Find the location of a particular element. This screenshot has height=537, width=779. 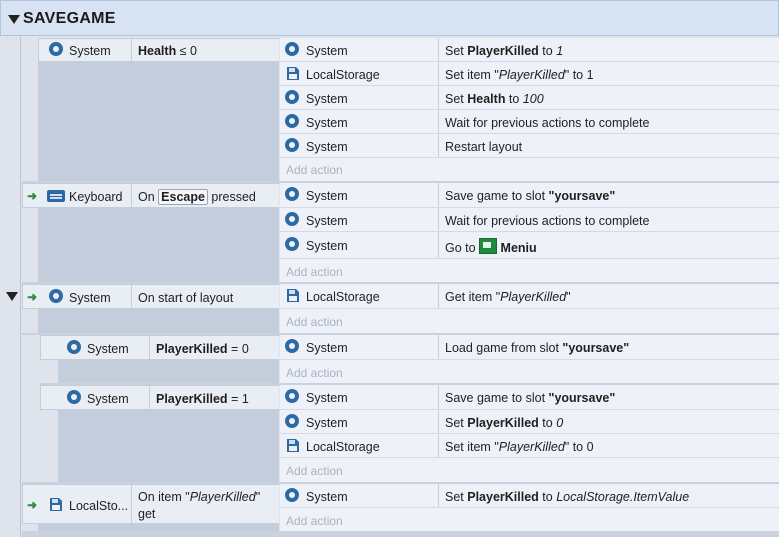

event-5-condition: System PlayerKilled = 1 is located at coordinates (159, 397).